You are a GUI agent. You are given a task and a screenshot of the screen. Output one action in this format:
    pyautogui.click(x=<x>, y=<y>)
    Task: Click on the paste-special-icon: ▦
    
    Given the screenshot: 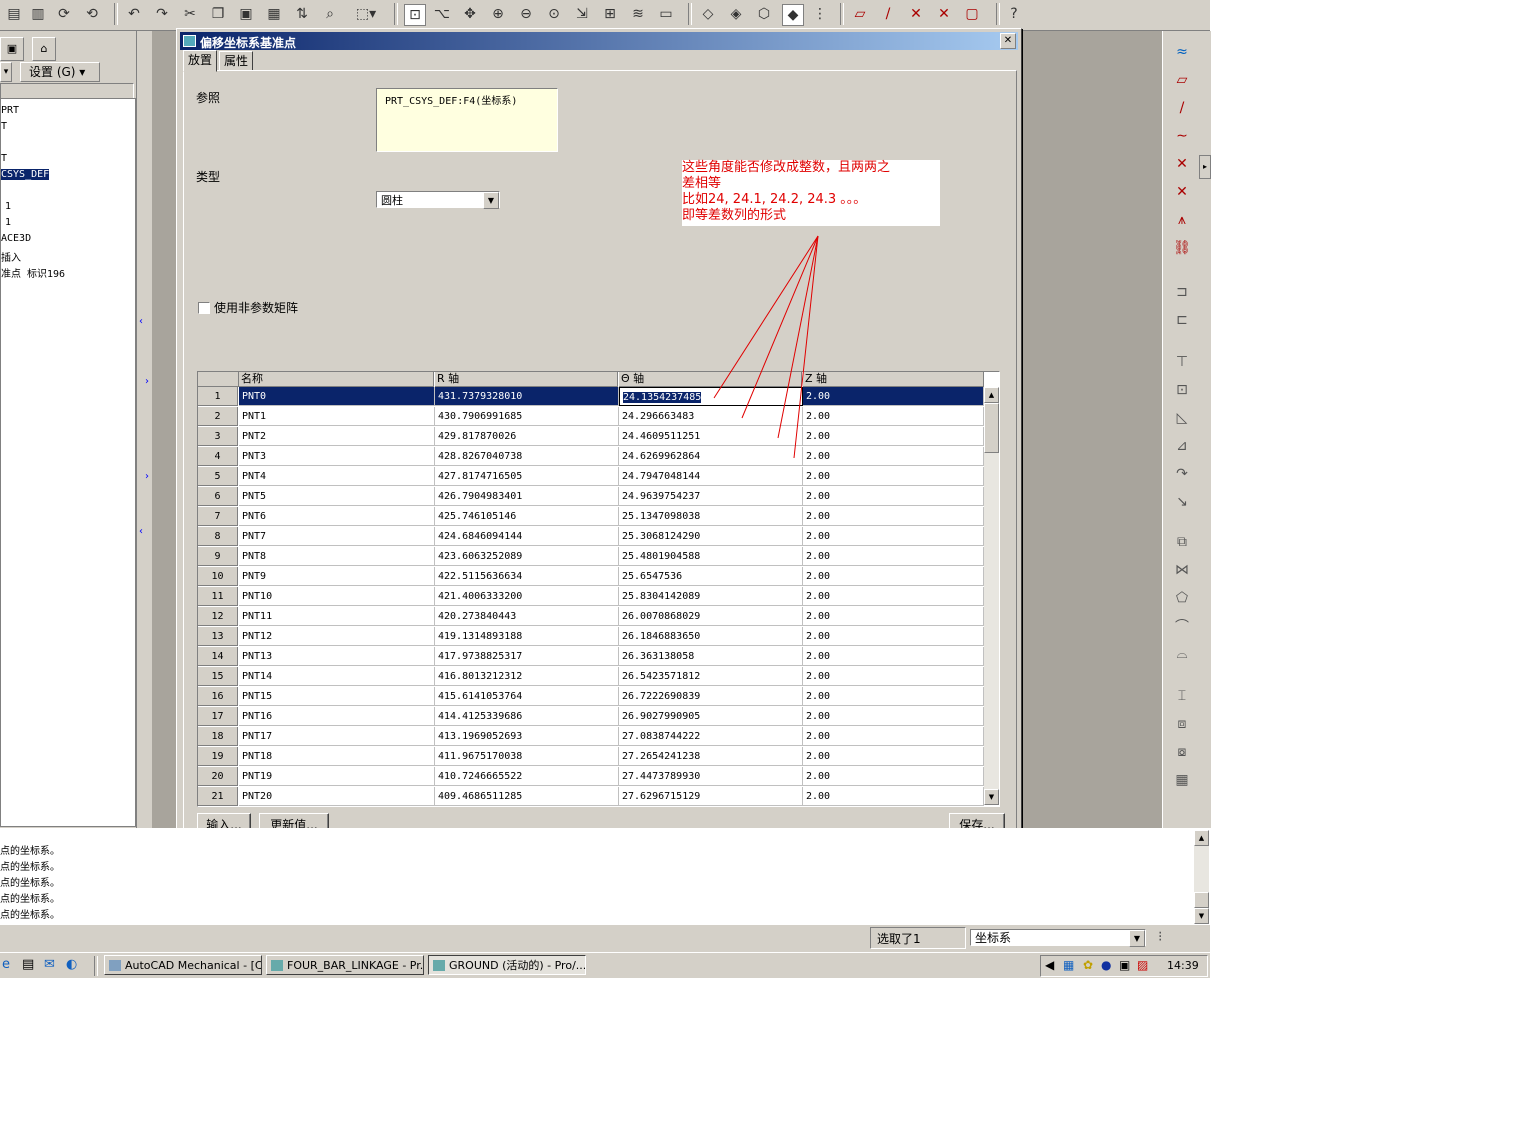 What is the action you would take?
    pyautogui.click(x=274, y=14)
    